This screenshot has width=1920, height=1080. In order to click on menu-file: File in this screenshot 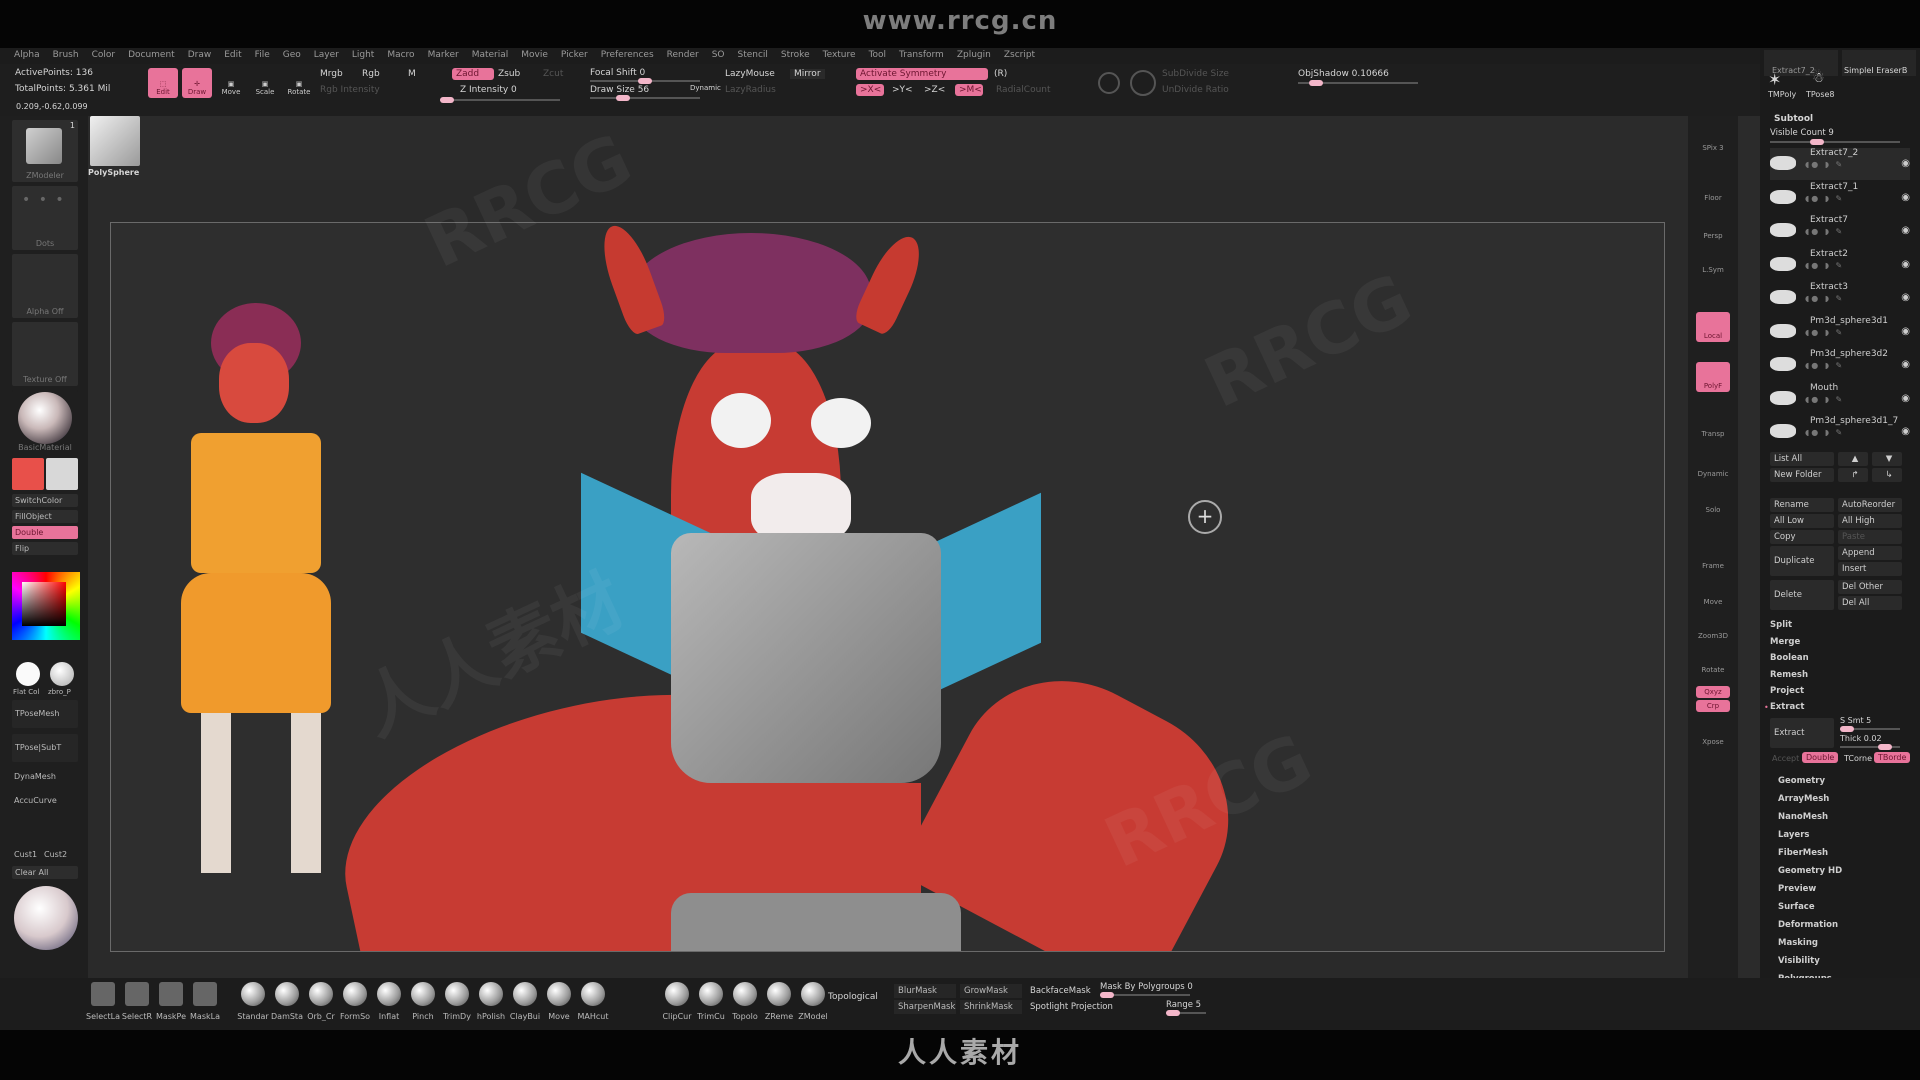, I will do `click(266, 56)`.